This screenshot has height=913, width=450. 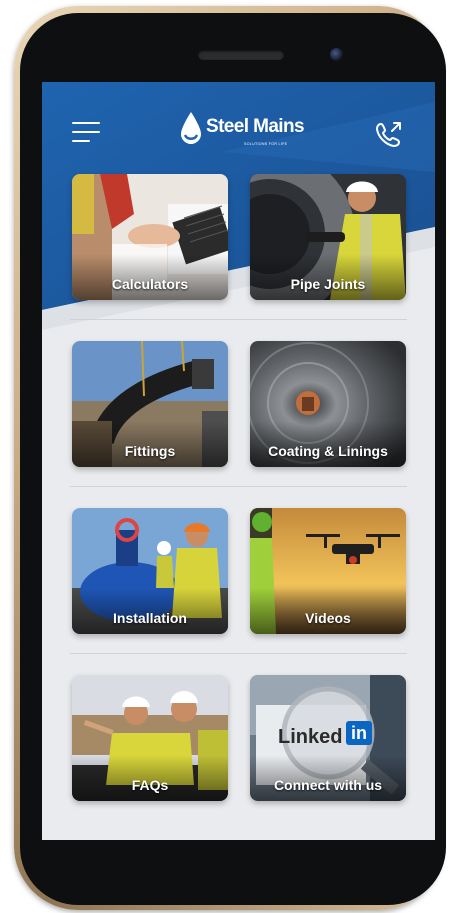 What do you see at coordinates (241, 55) in the screenshot?
I see `earpiece-speaker` at bounding box center [241, 55].